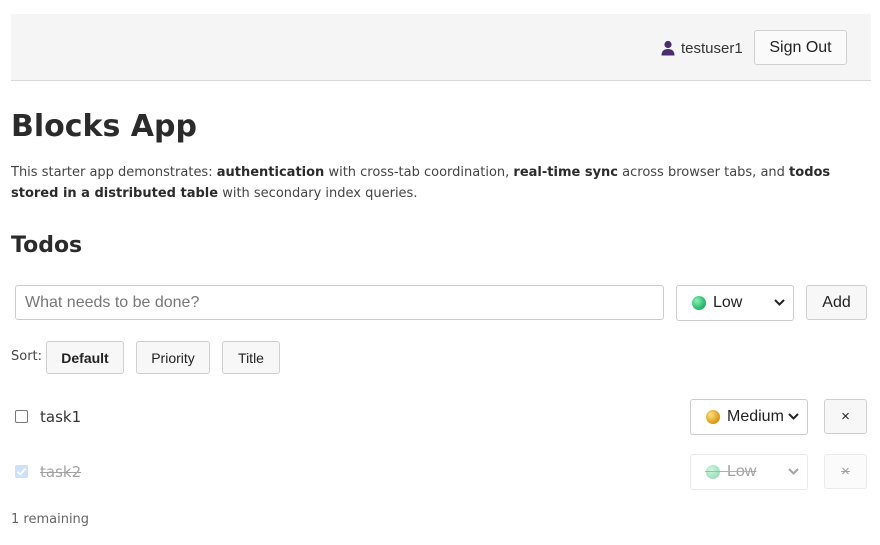 This screenshot has width=880, height=545. What do you see at coordinates (251, 357) in the screenshot?
I see `sort-title-button: Title` at bounding box center [251, 357].